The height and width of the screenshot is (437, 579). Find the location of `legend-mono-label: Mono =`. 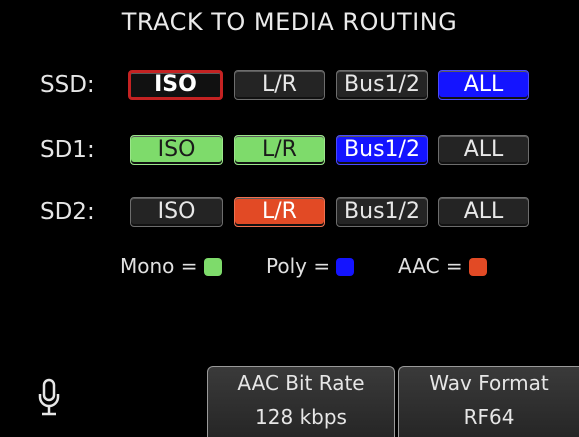

legend-mono-label: Mono = is located at coordinates (159, 266).